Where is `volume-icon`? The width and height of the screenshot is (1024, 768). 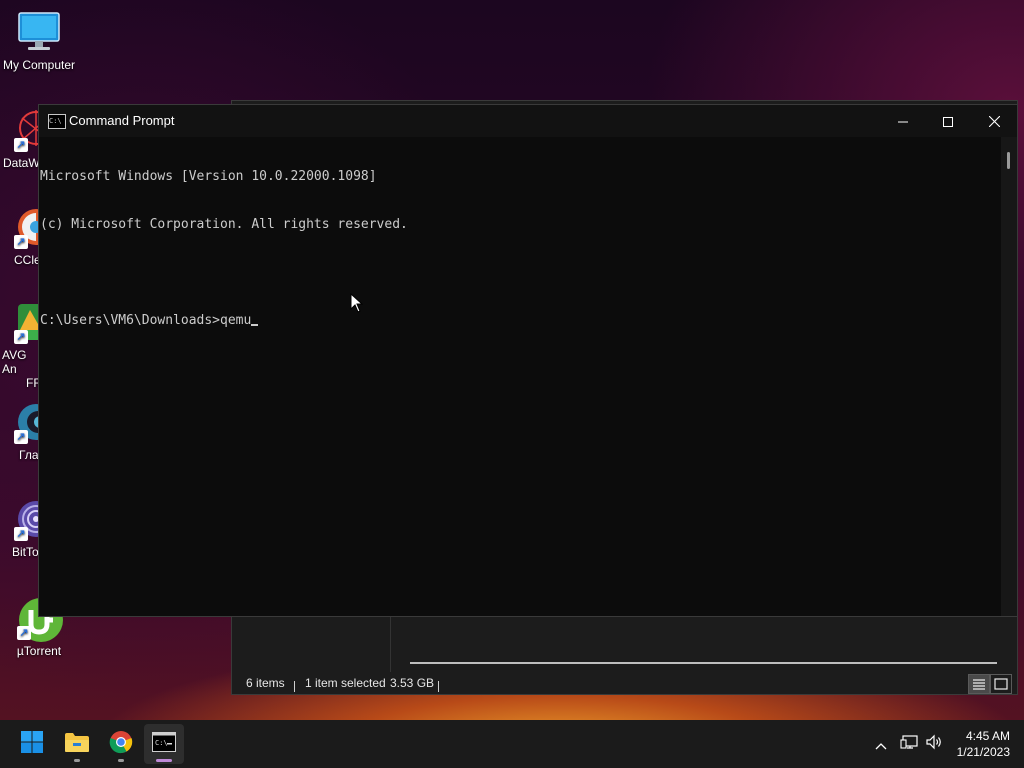 volume-icon is located at coordinates (934, 744).